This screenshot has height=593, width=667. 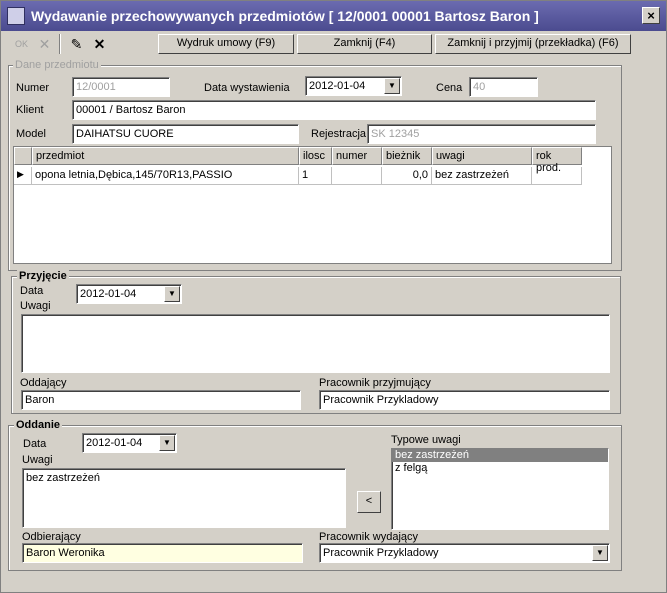 What do you see at coordinates (33, 88) in the screenshot?
I see `number-label: Numer` at bounding box center [33, 88].